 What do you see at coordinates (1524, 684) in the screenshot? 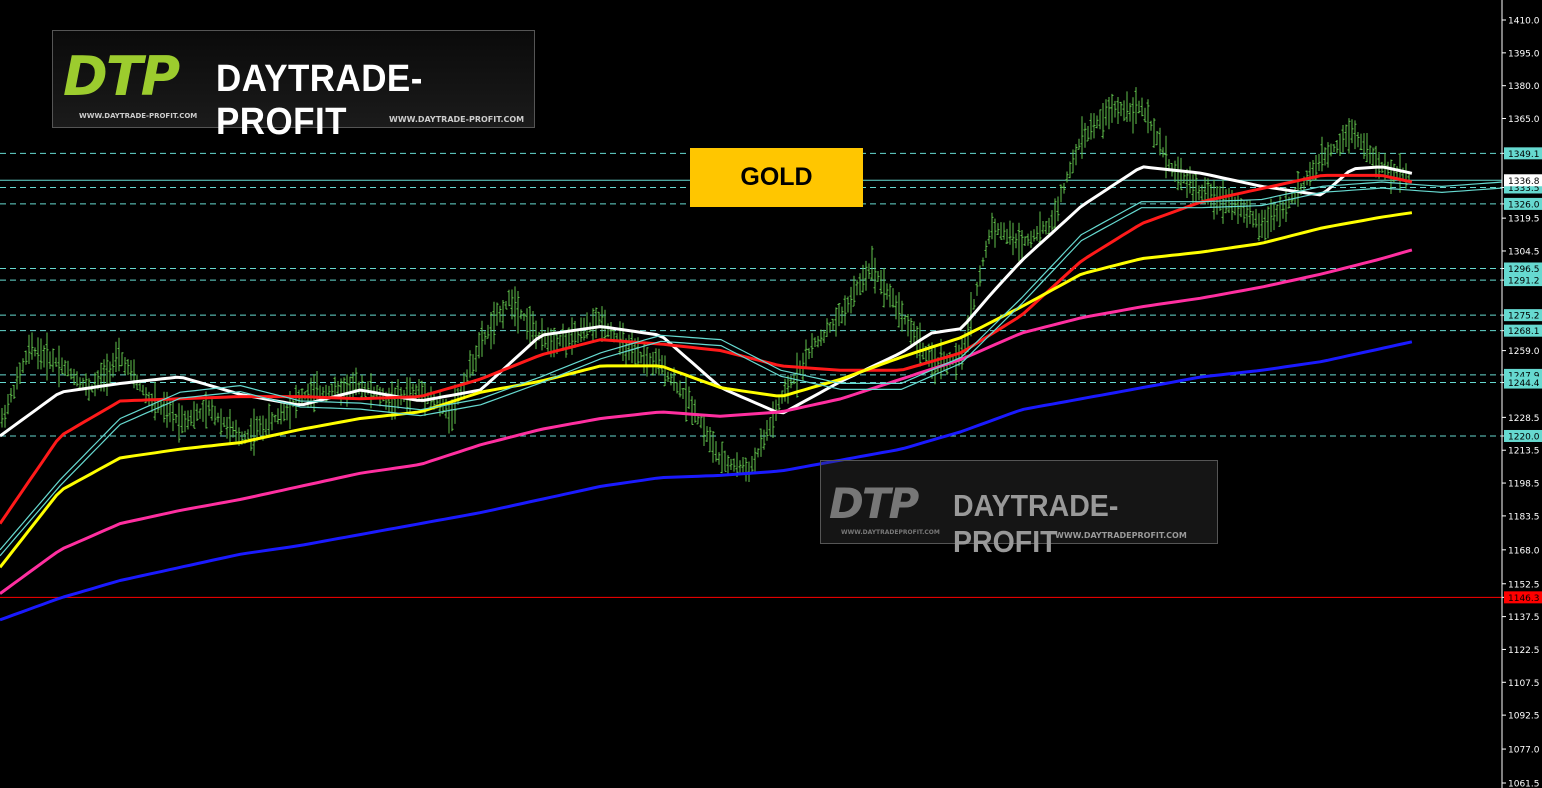
I see `axis-tick-label: 1107.5` at bounding box center [1524, 684].